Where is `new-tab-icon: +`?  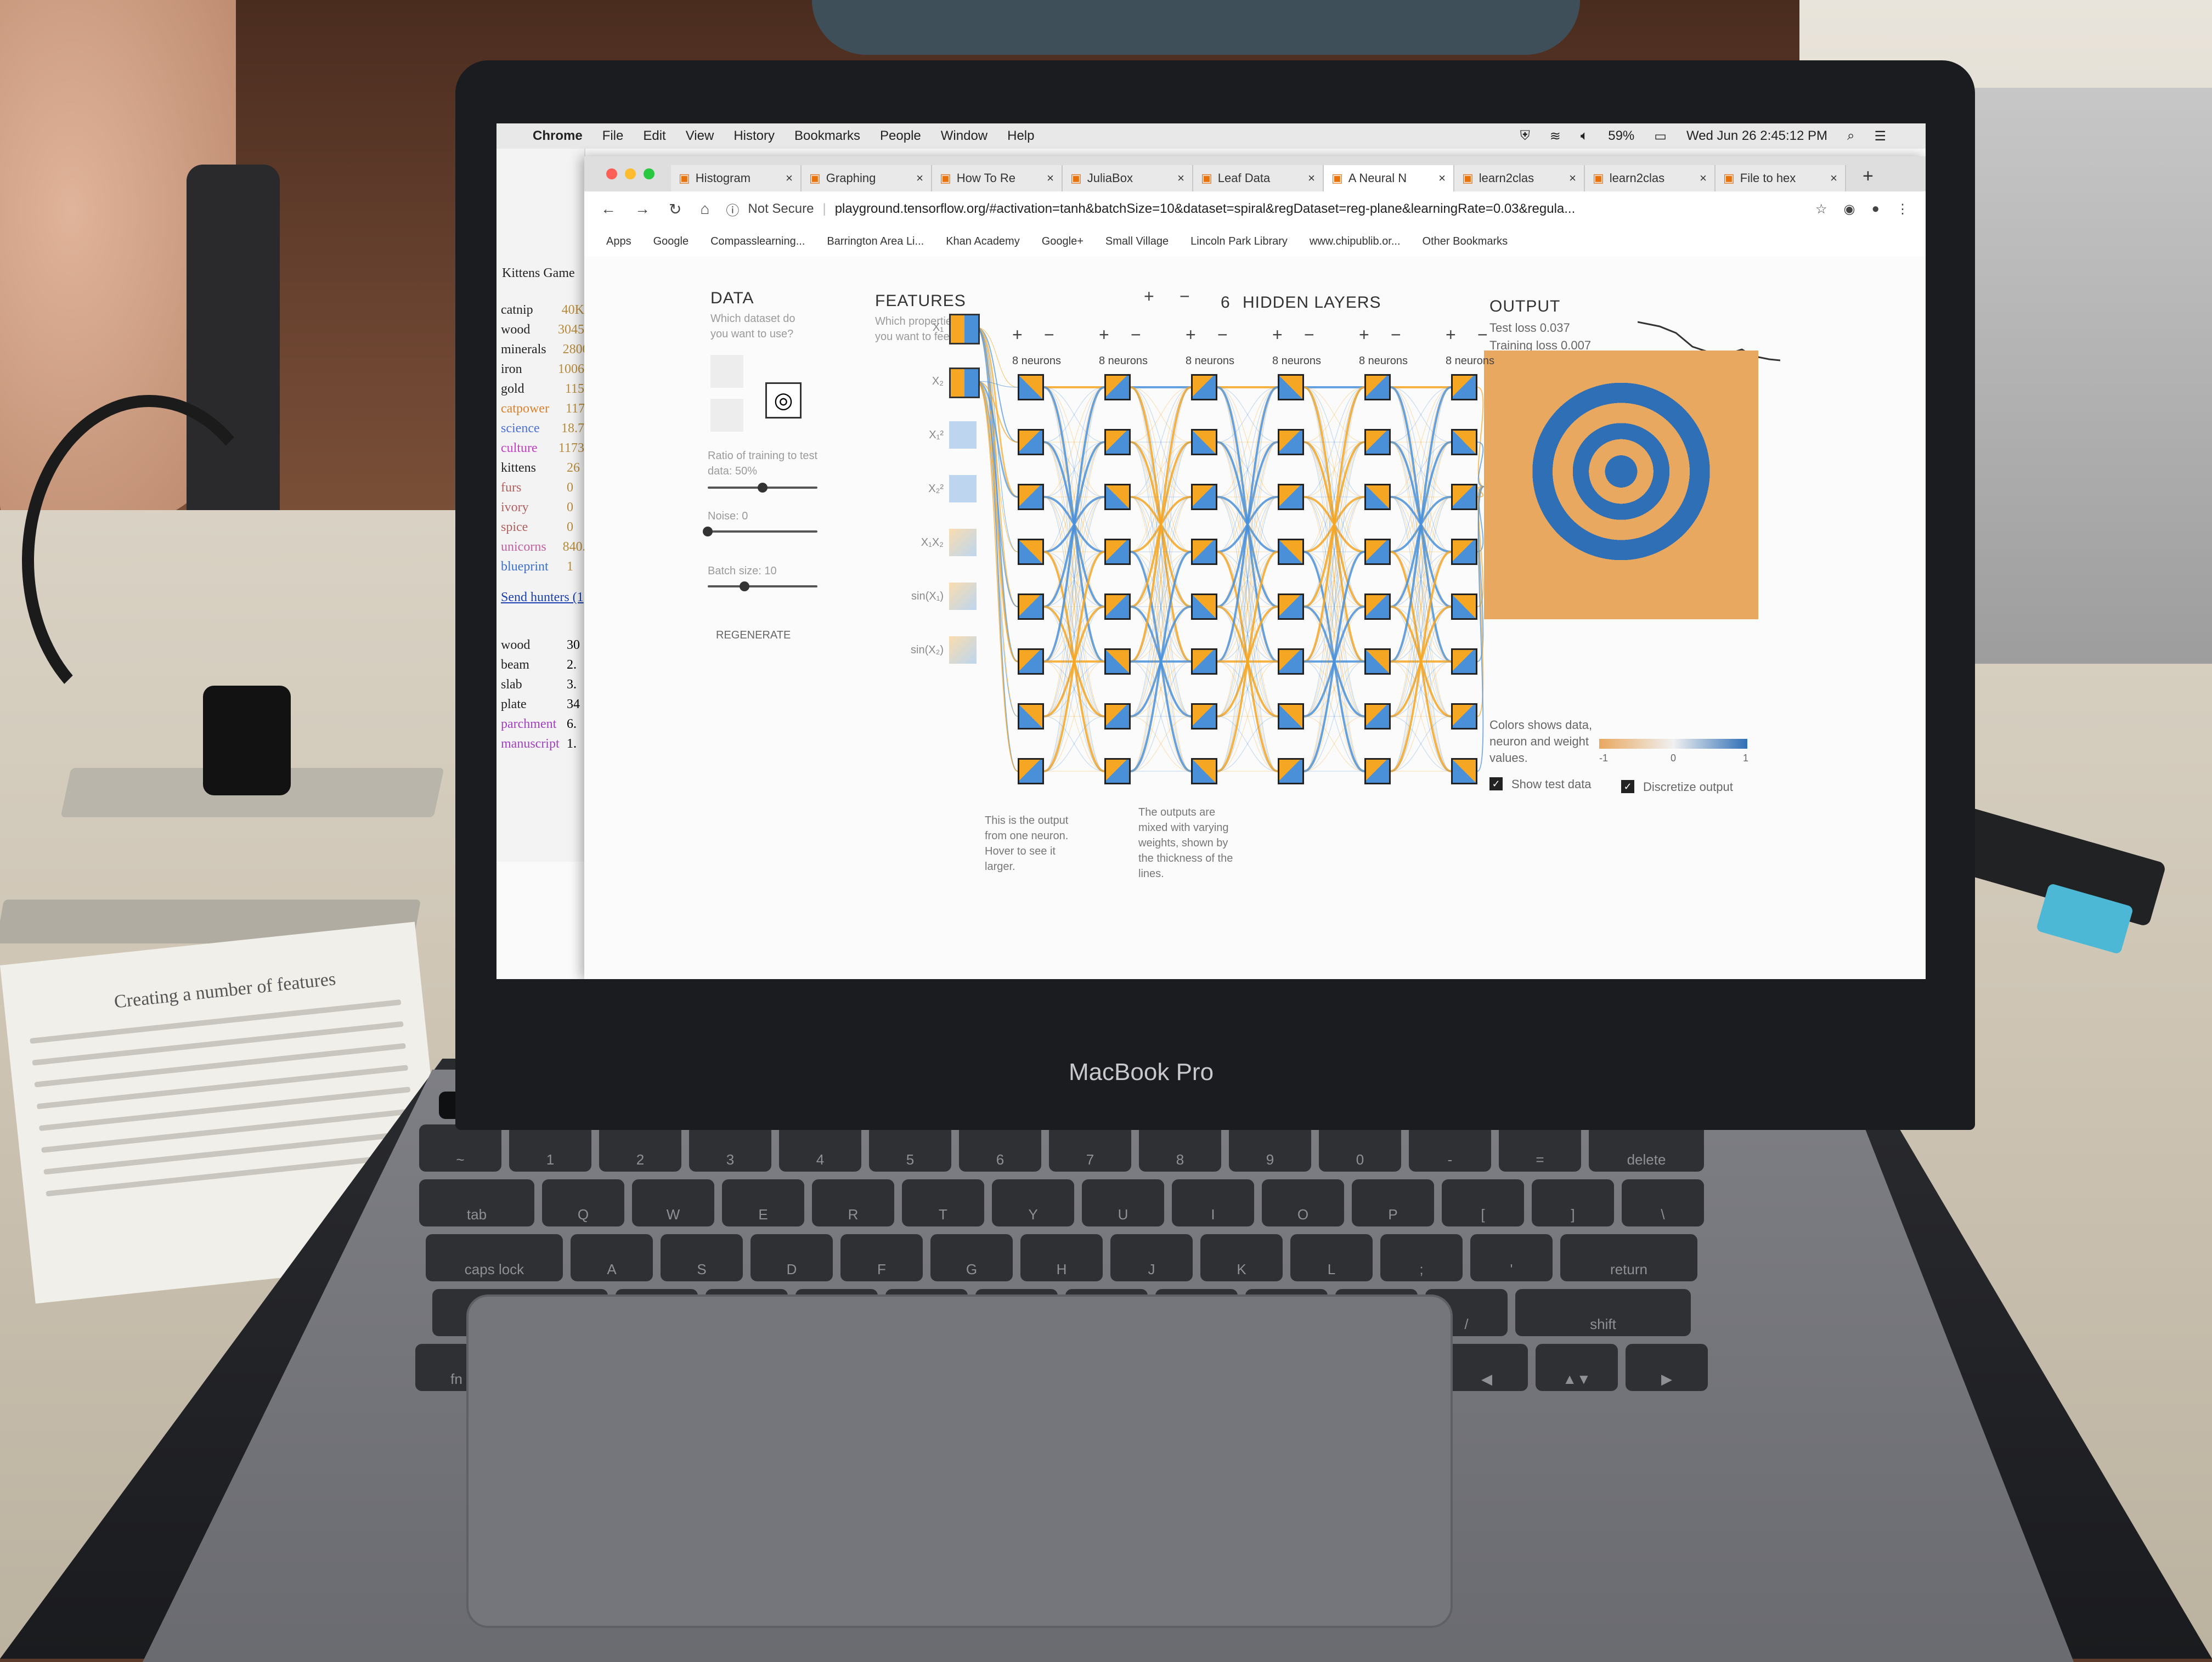 new-tab-icon: + is located at coordinates (1868, 176).